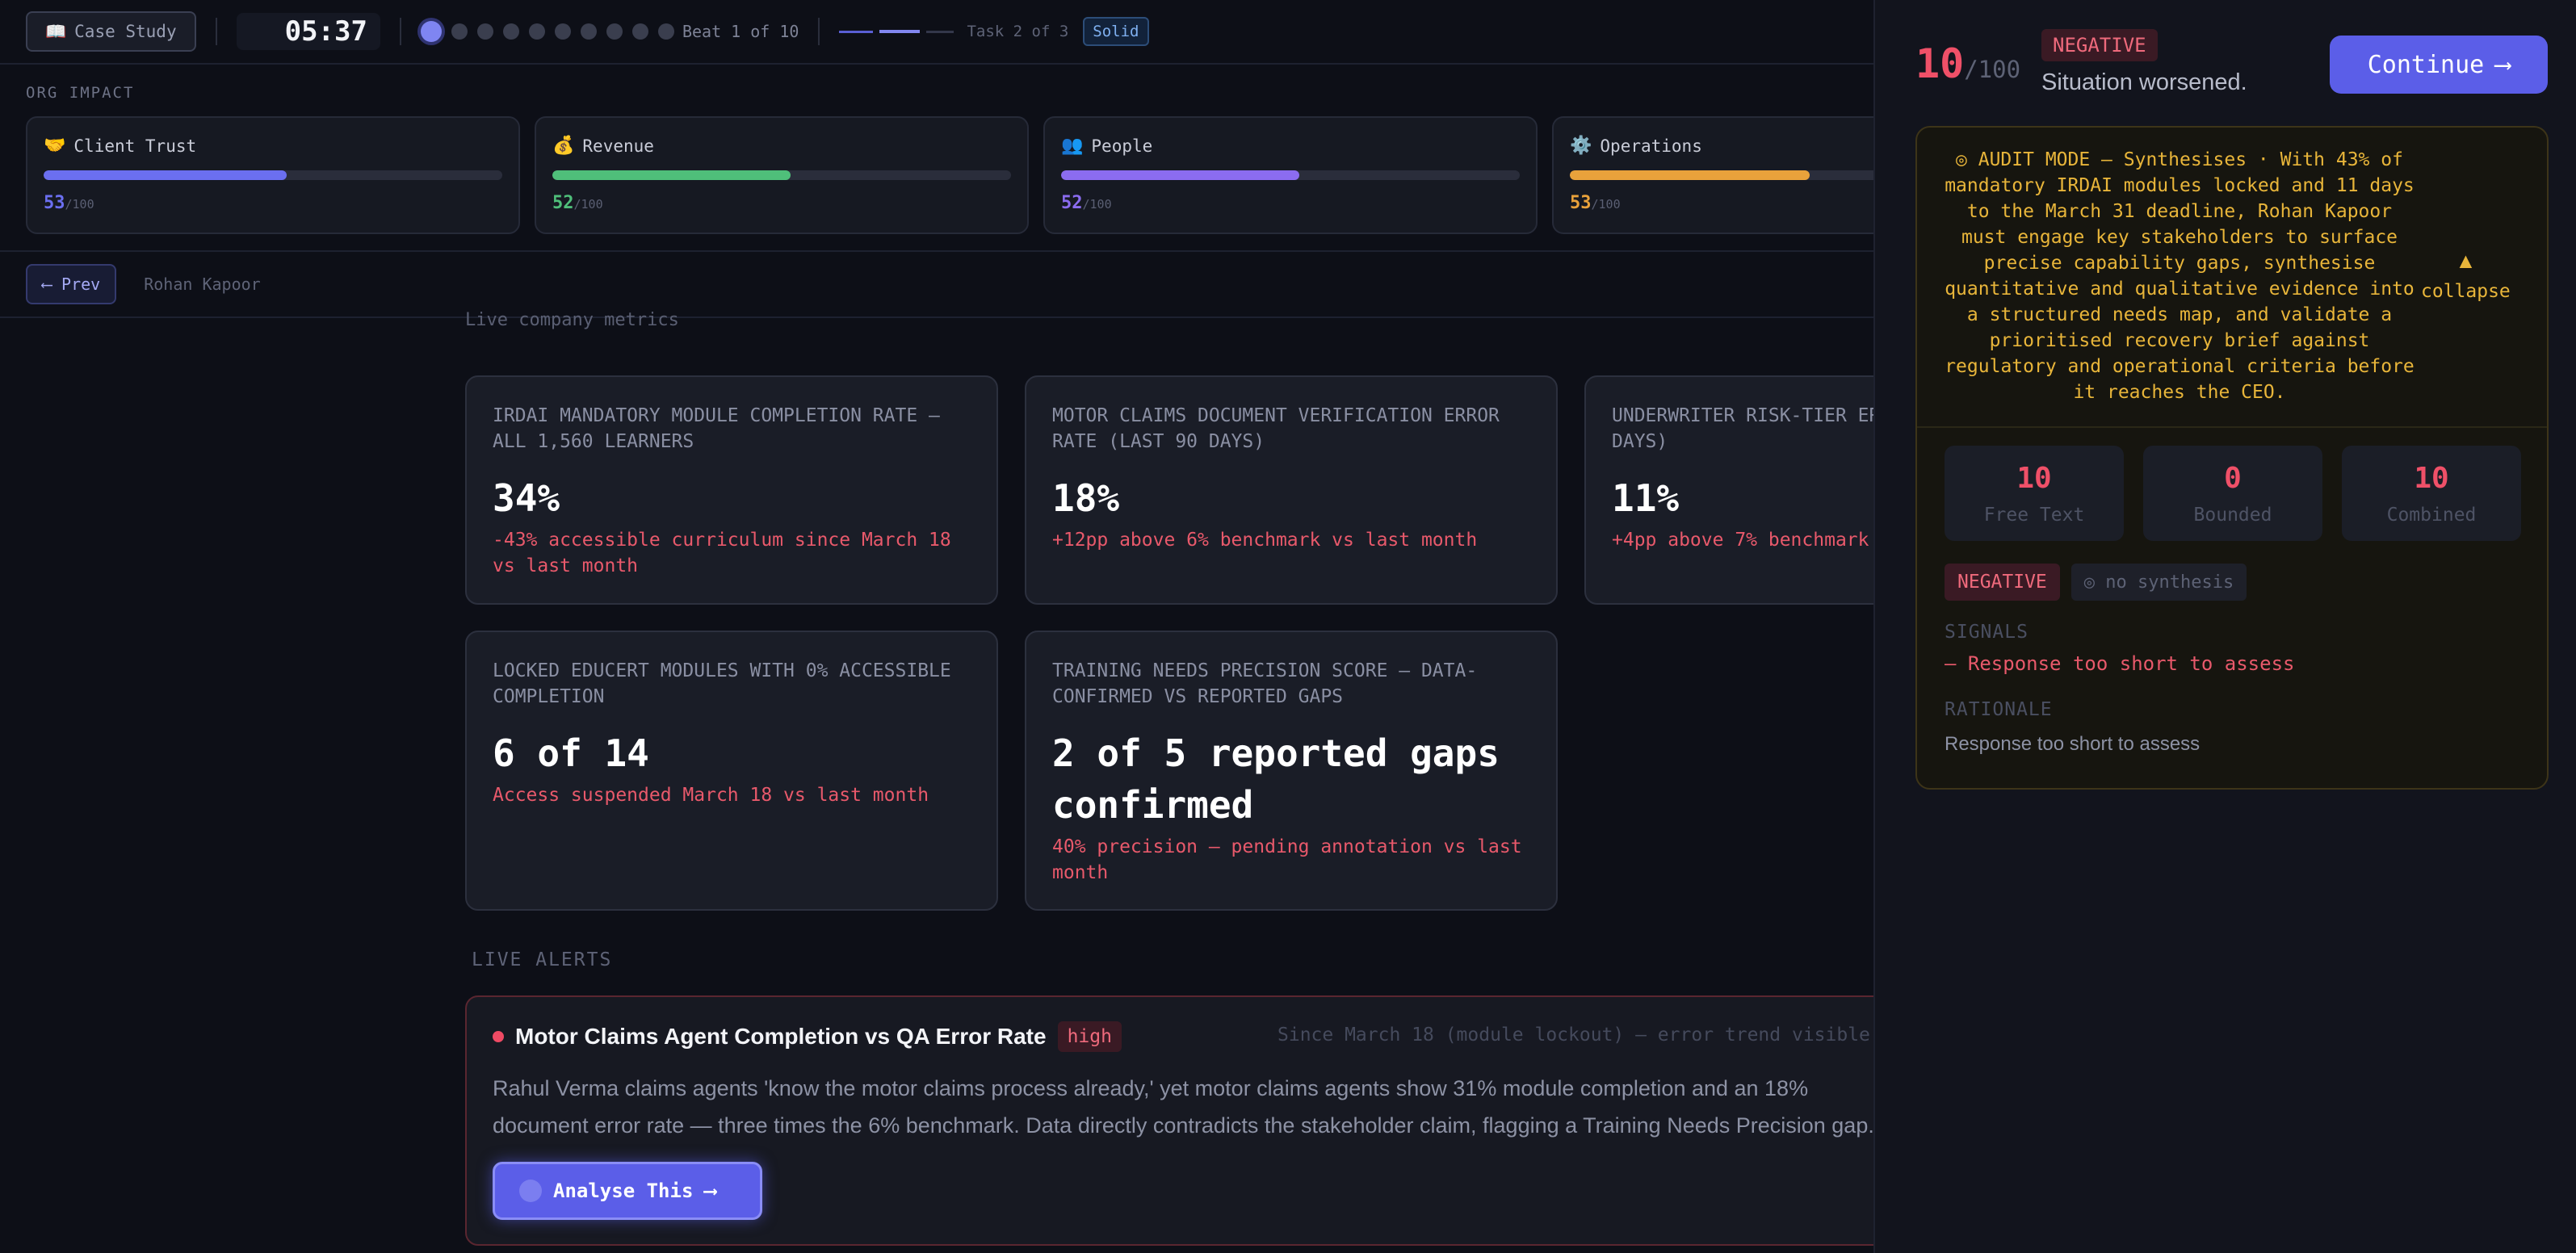  What do you see at coordinates (577, 203) in the screenshot?
I see `impact-score: 52/100` at bounding box center [577, 203].